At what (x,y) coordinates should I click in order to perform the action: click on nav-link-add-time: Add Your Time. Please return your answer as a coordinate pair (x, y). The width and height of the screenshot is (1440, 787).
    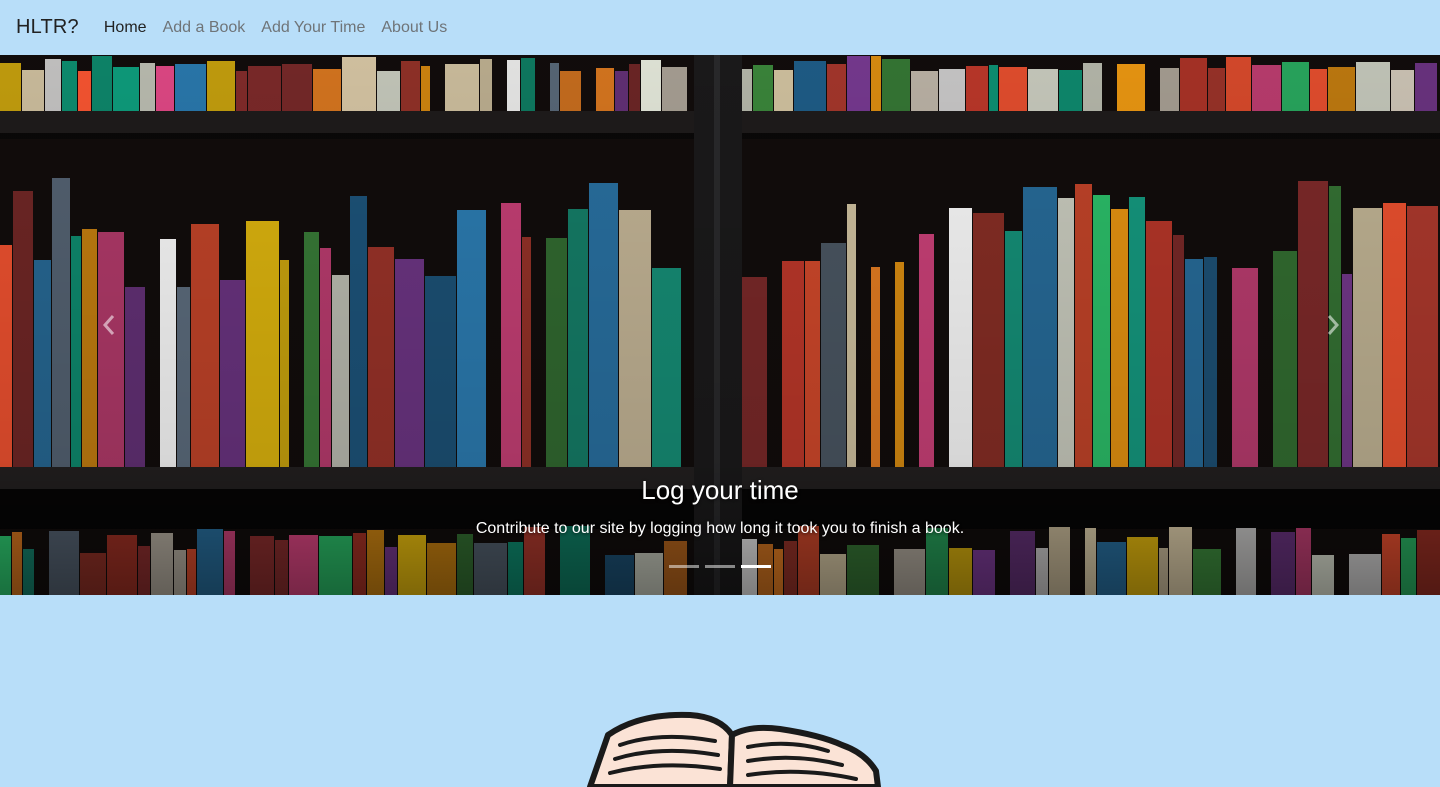
    Looking at the image, I should click on (313, 28).